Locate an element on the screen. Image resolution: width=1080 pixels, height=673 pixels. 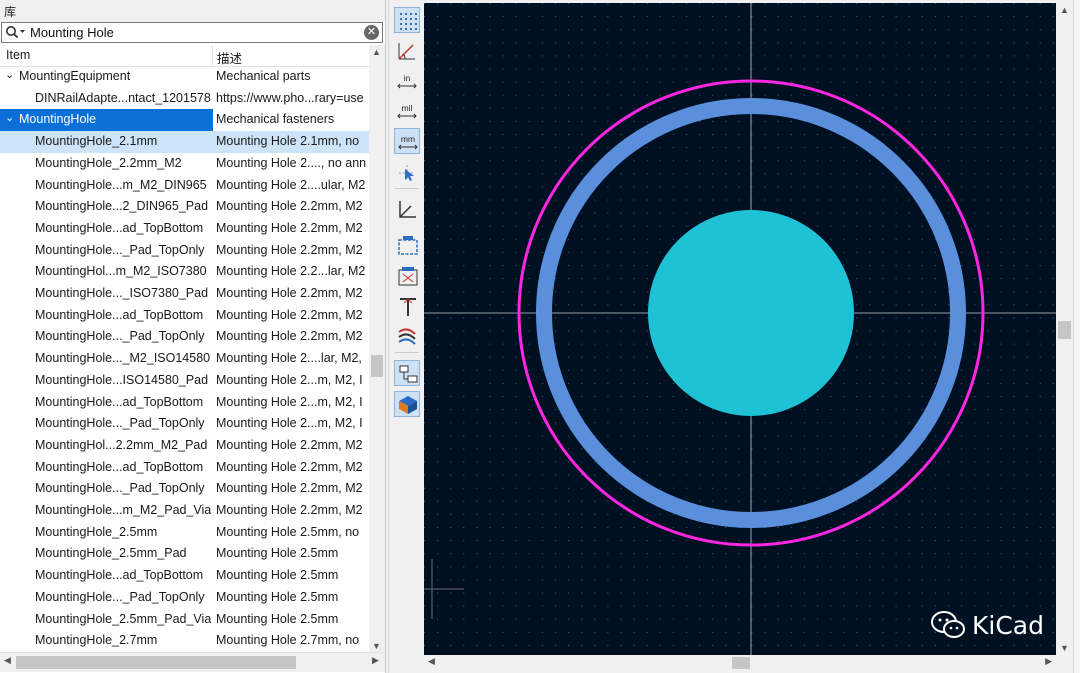
3d-viewer-button is located at coordinates (407, 404).